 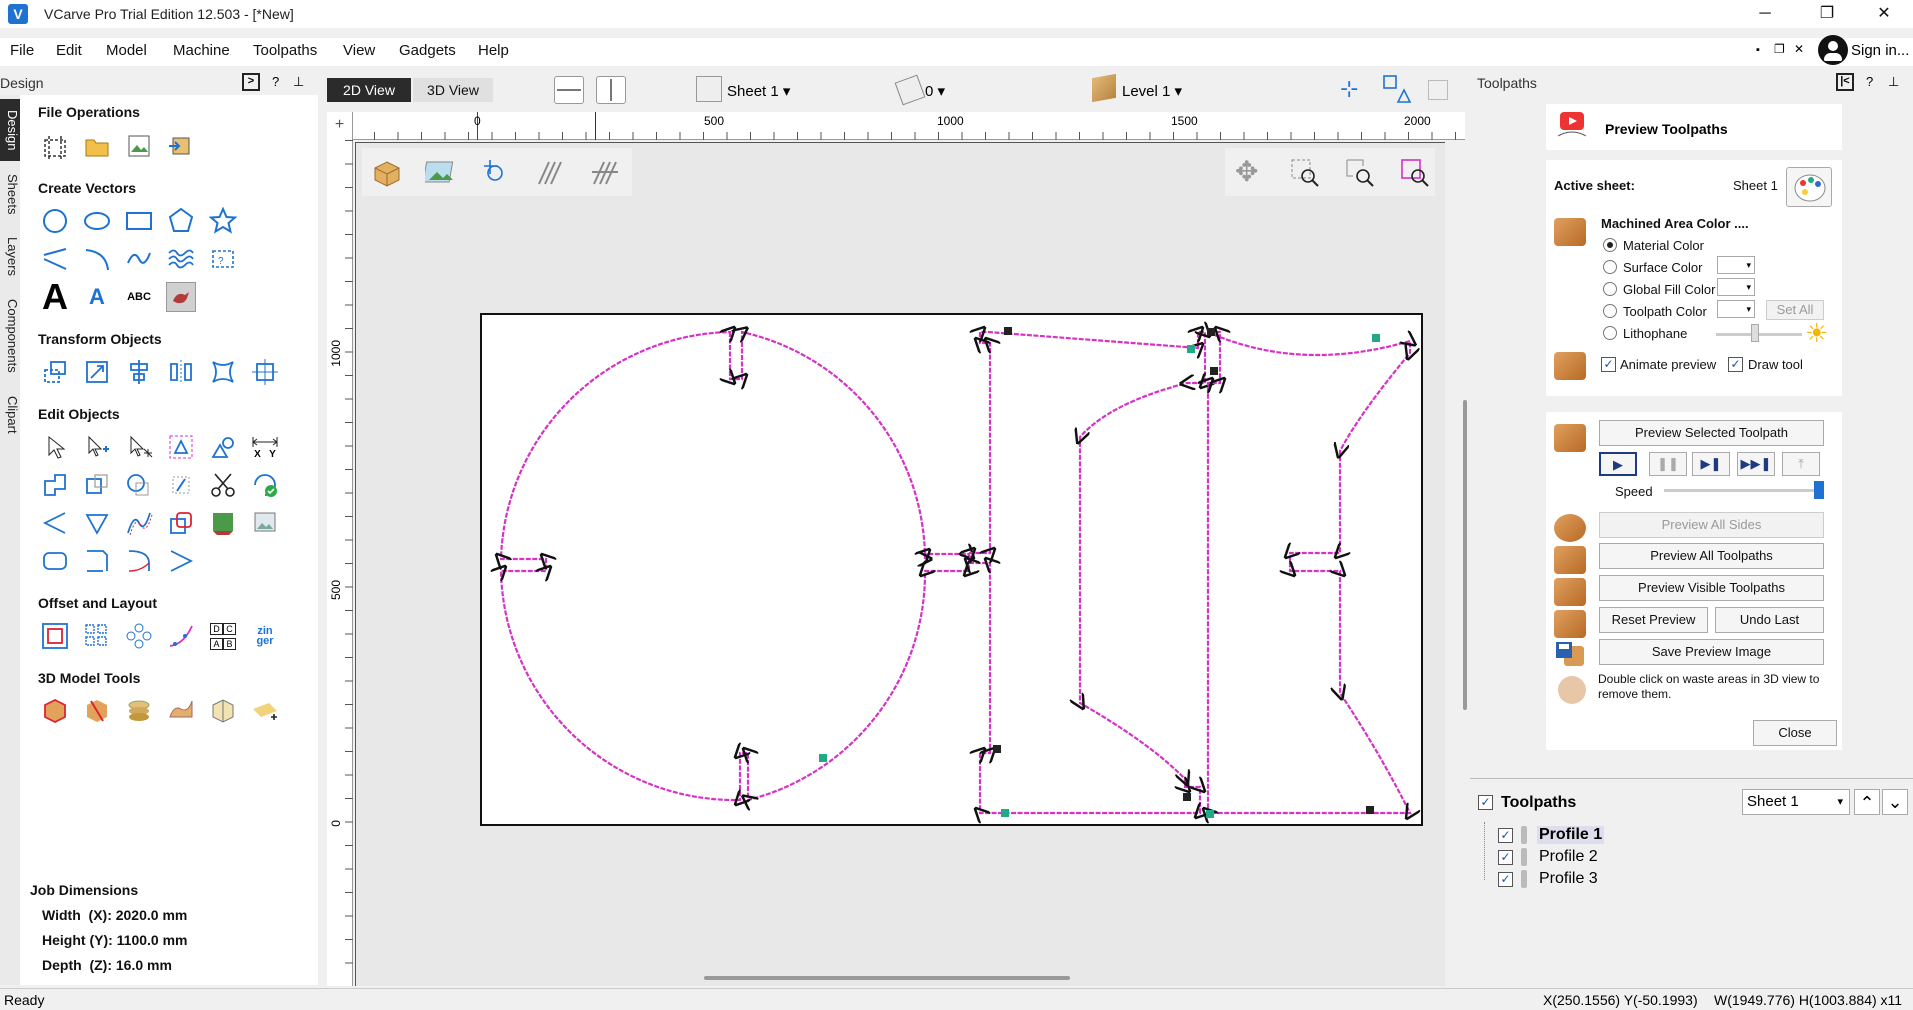 I want to click on align-tool-icon, so click(x=139, y=372).